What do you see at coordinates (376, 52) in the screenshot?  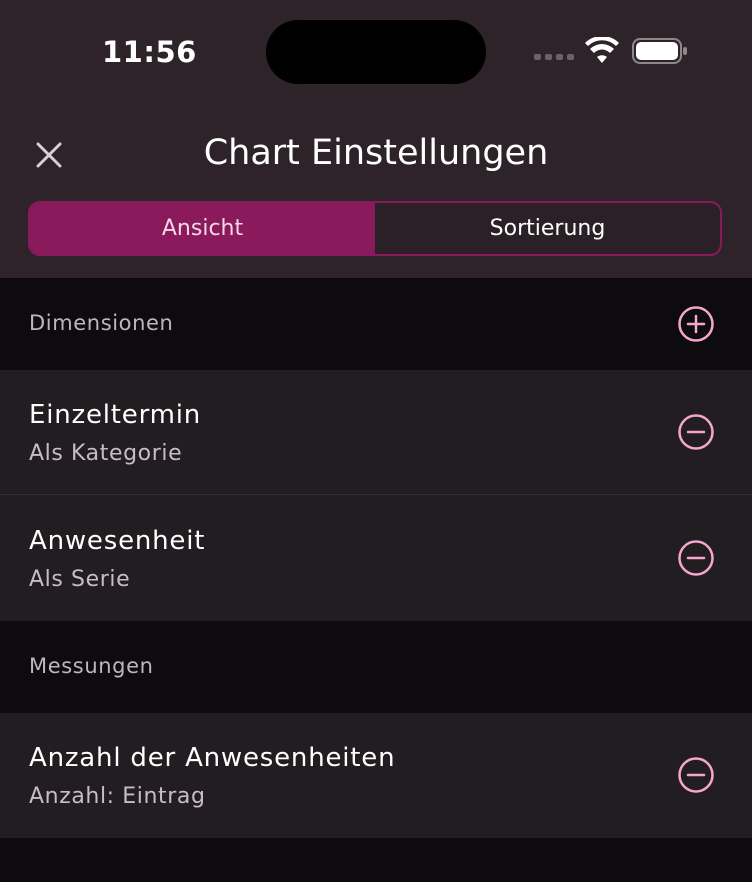 I see `dynamic-island` at bounding box center [376, 52].